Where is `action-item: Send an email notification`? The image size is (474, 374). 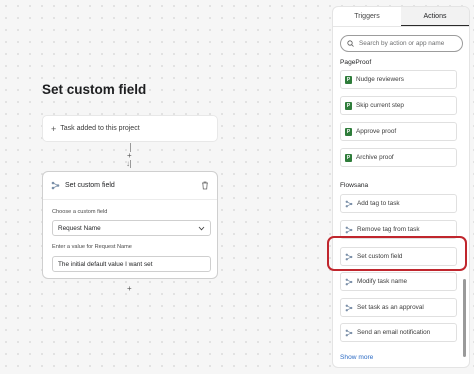
action-item: Send an email notification is located at coordinates (398, 332).